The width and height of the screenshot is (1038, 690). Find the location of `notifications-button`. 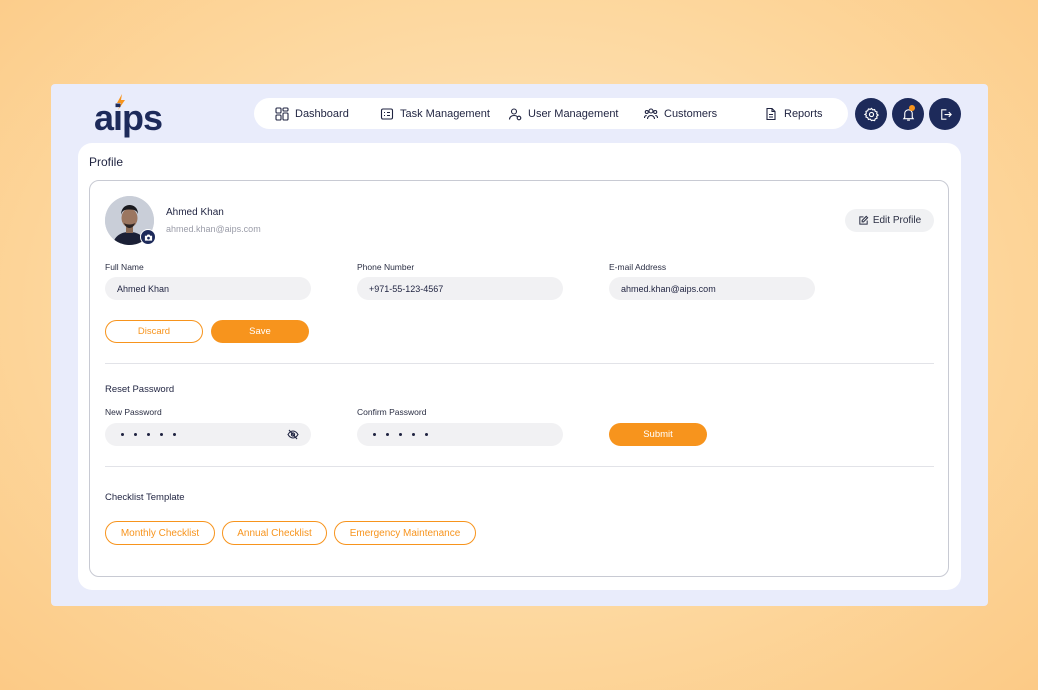

notifications-button is located at coordinates (908, 114).